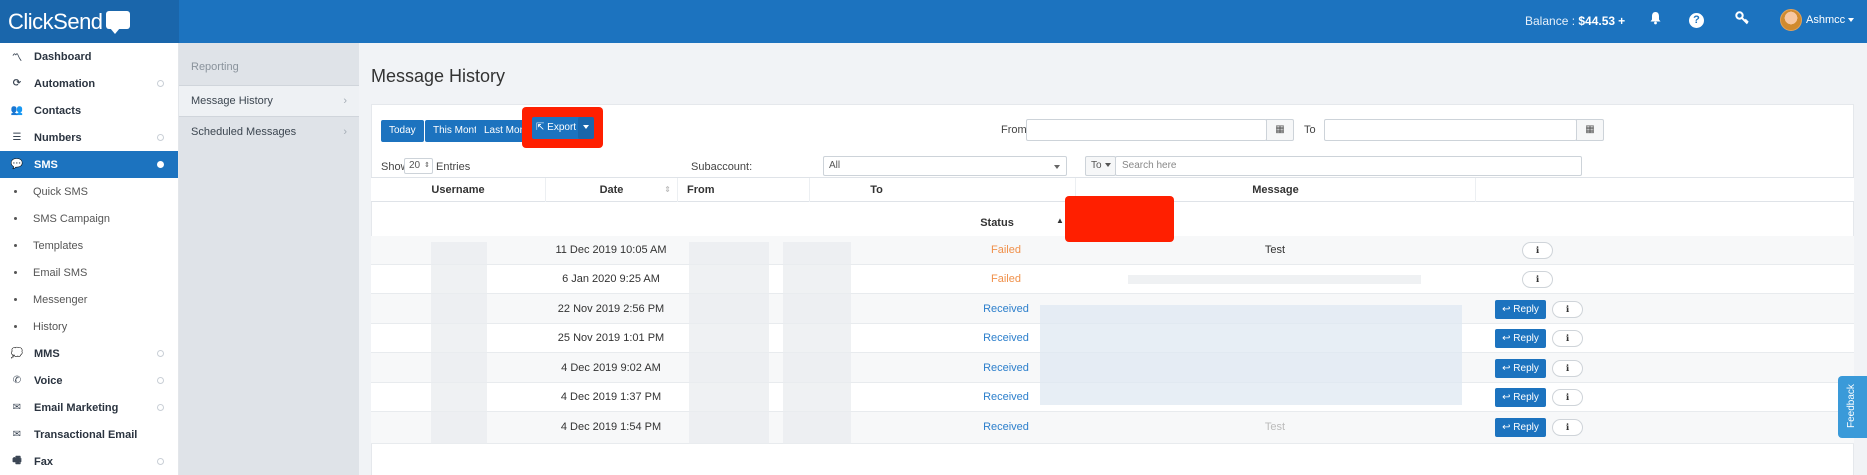 This screenshot has height=475, width=1867. I want to click on column-actions, so click(1664, 190).